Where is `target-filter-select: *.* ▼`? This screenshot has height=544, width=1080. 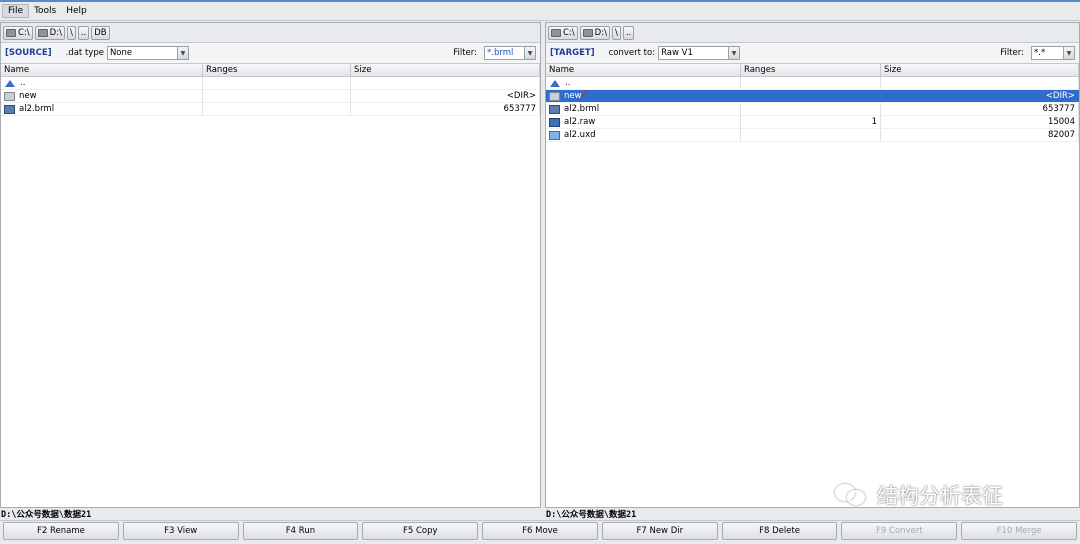
target-filter-select: *.* ▼ is located at coordinates (1053, 53).